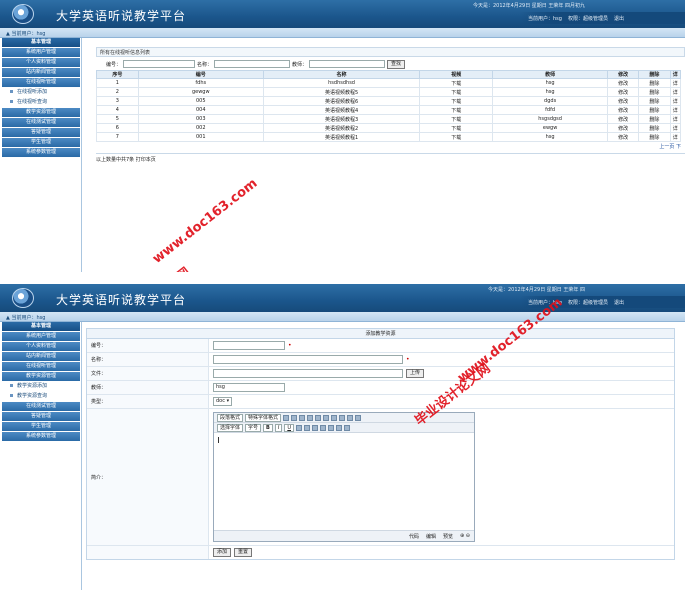 The width and height of the screenshot is (685, 590). What do you see at coordinates (310, 417) in the screenshot?
I see `list-icon` at bounding box center [310, 417].